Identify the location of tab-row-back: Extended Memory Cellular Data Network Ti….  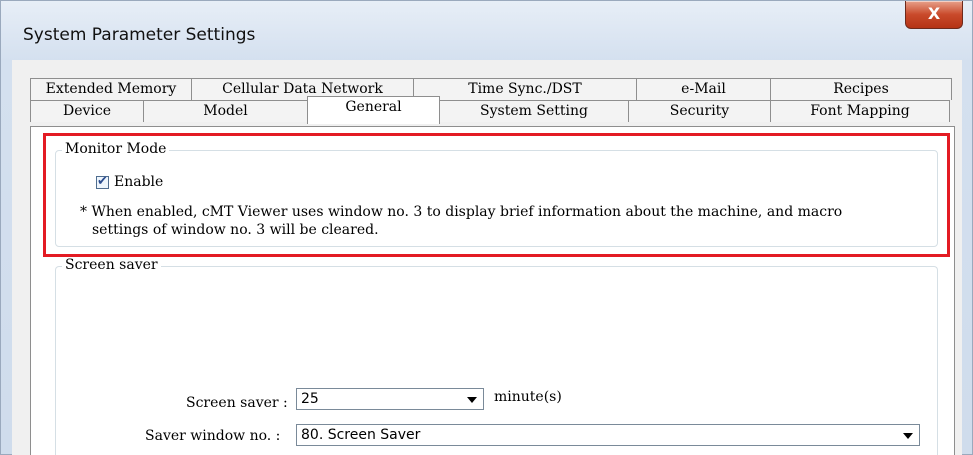
(491, 89).